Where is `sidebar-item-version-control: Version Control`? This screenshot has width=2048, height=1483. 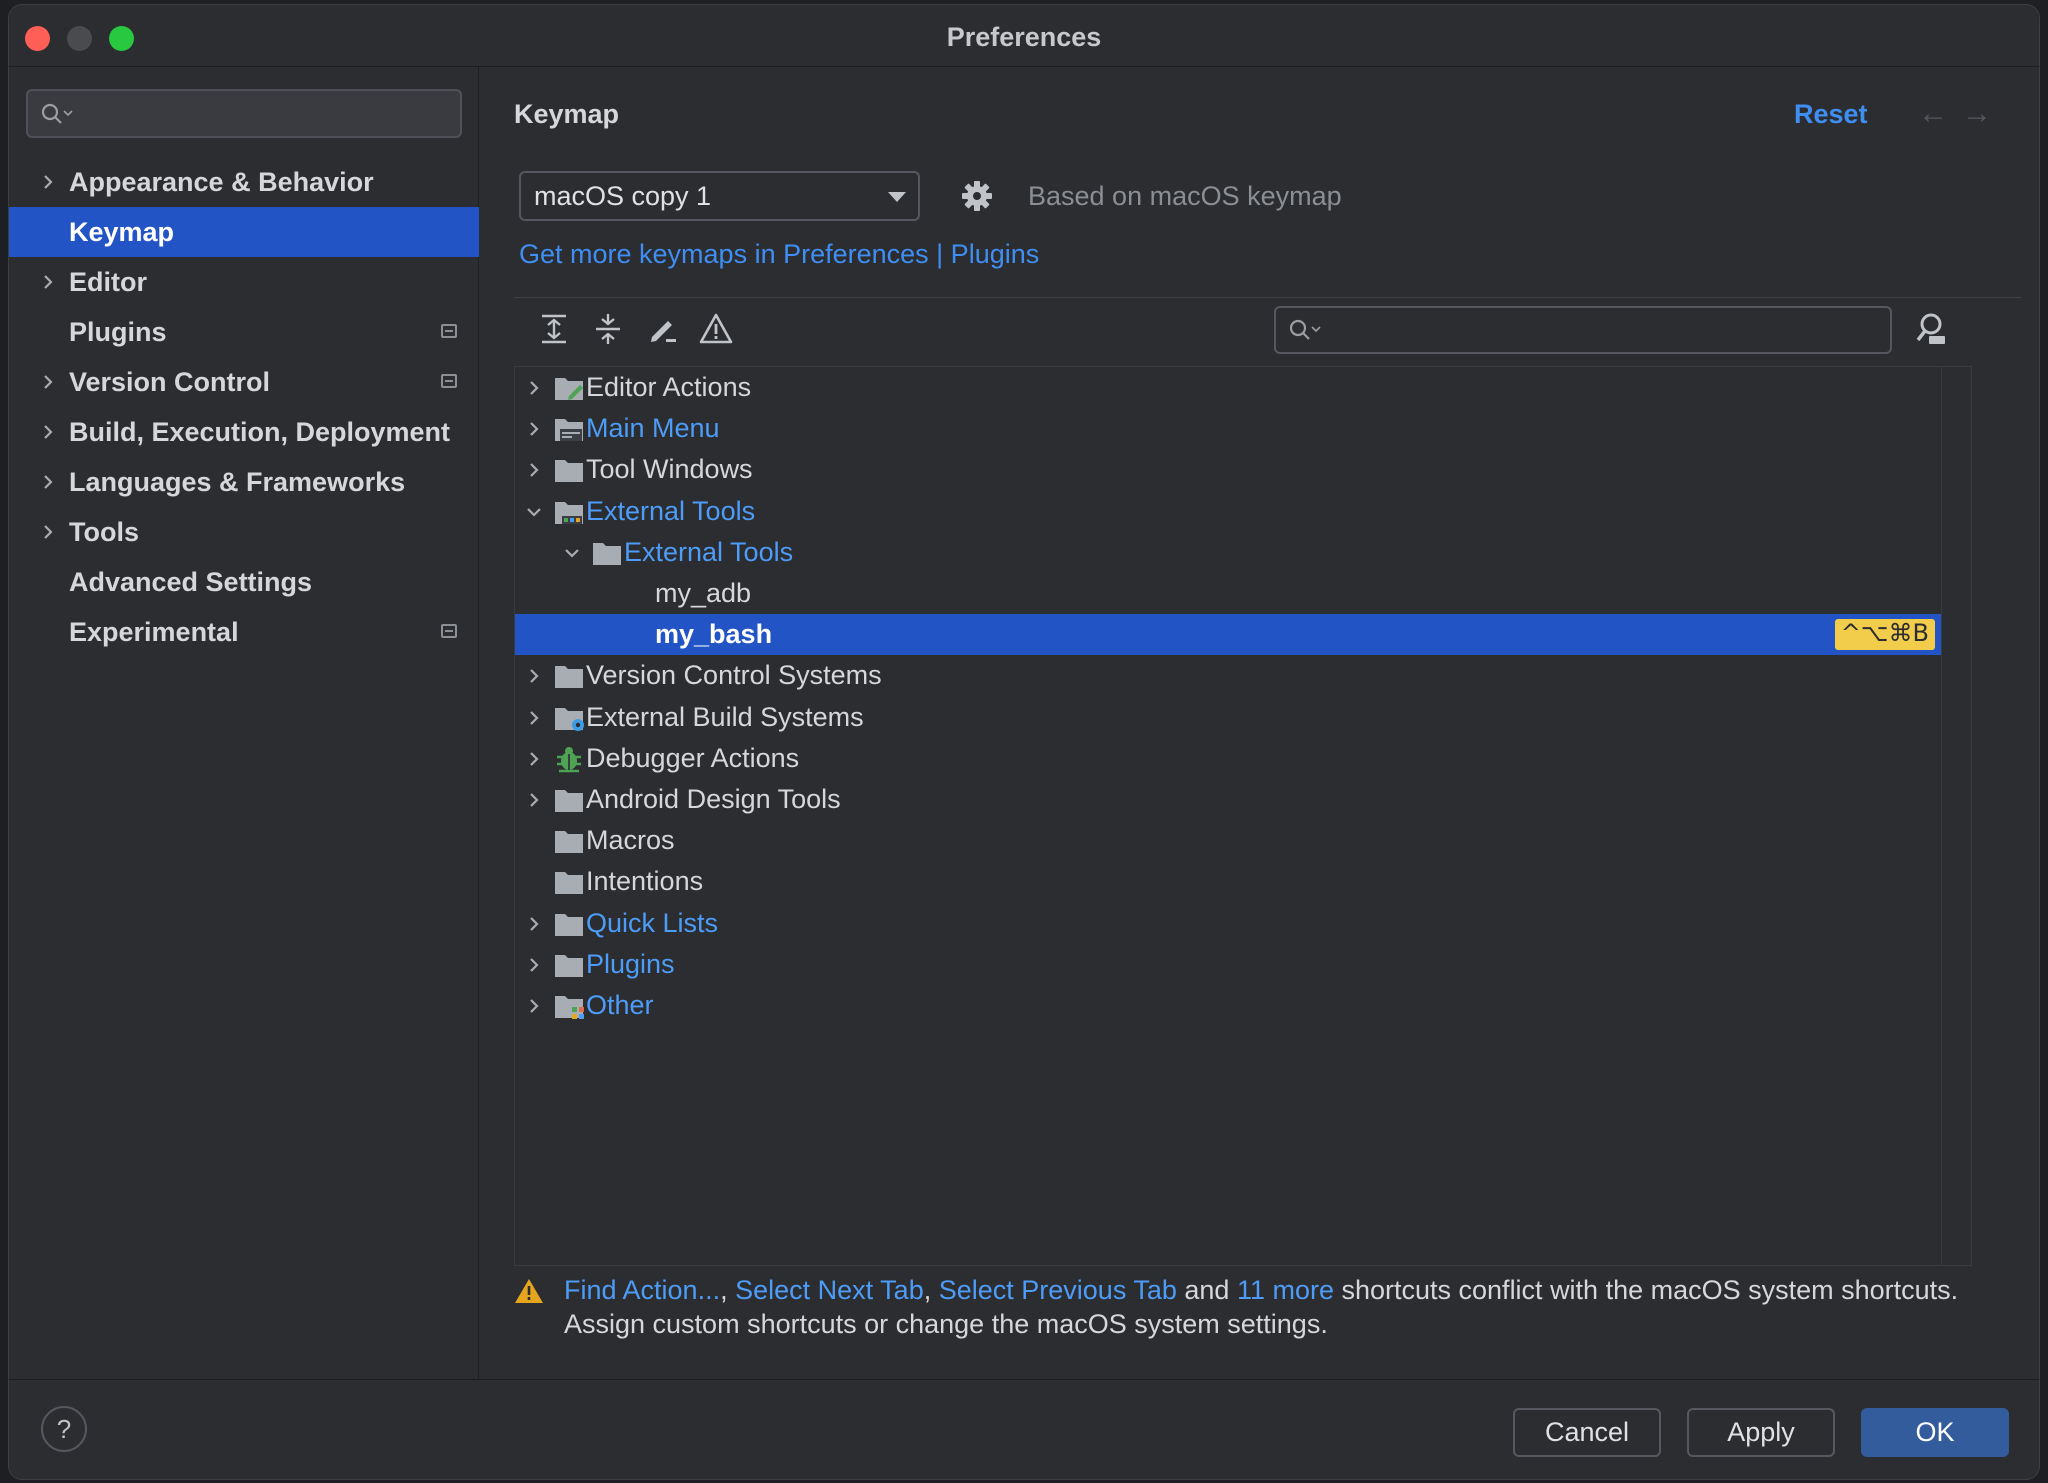
sidebar-item-version-control: Version Control is located at coordinates (244, 382).